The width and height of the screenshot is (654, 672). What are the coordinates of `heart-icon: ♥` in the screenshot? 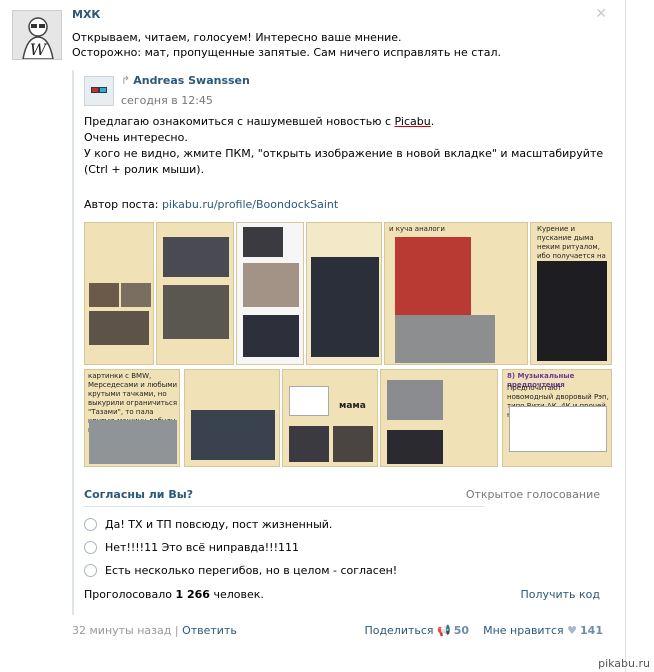 It's located at (572, 630).